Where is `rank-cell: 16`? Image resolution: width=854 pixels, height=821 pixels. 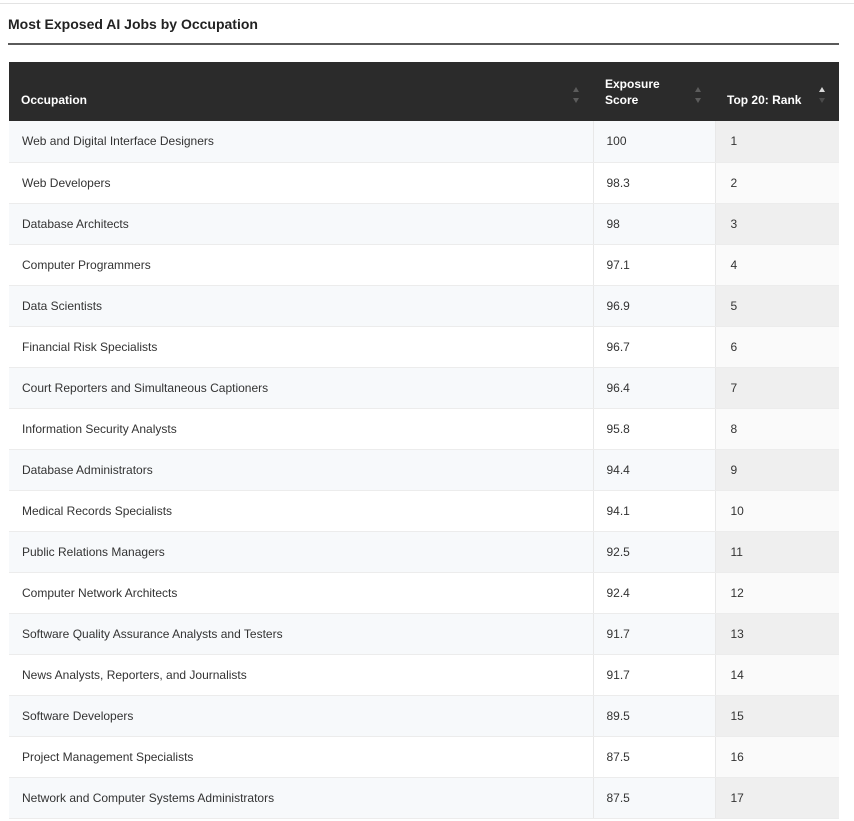 rank-cell: 16 is located at coordinates (777, 757).